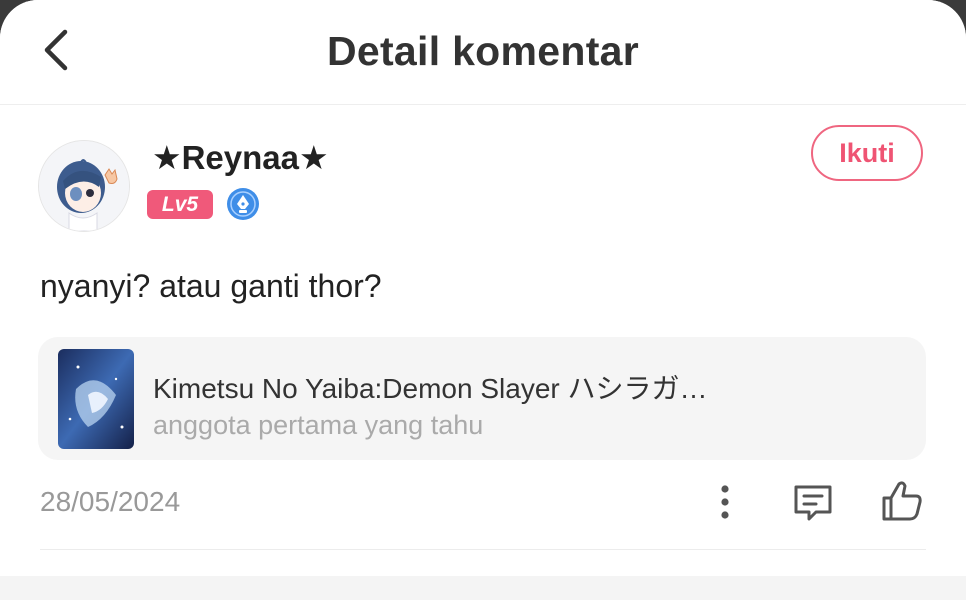 This screenshot has height=600, width=966. I want to click on section-separator, so click(483, 588).